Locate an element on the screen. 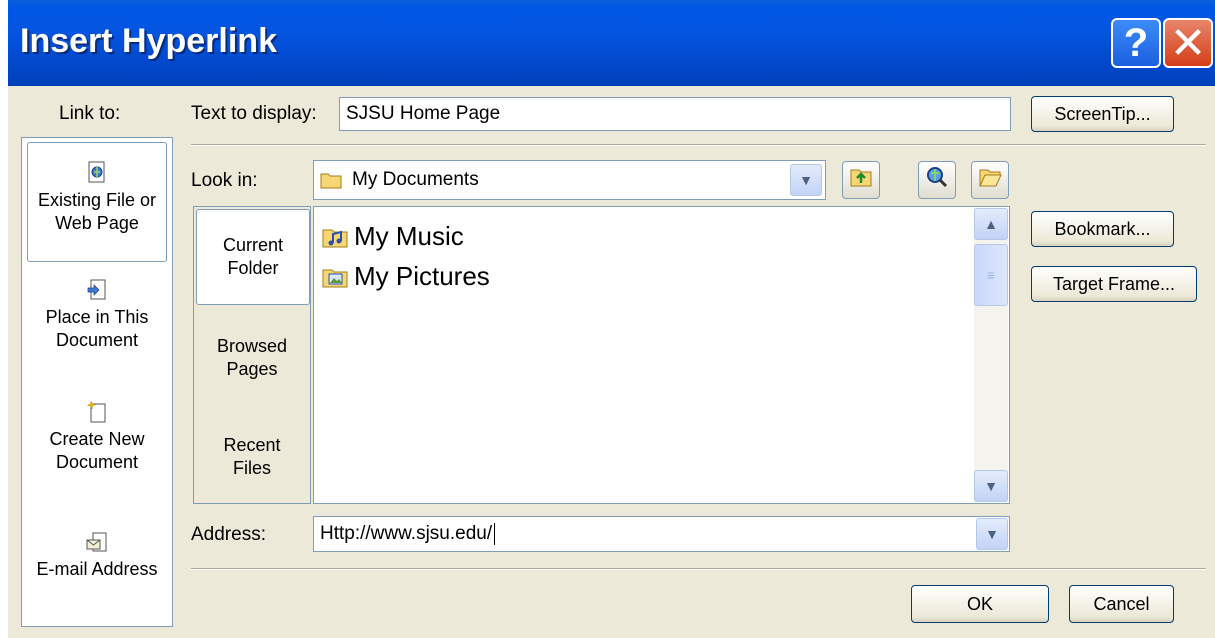 The width and height of the screenshot is (1215, 638). look-in-dropdown-arrow: ▼ is located at coordinates (806, 180).